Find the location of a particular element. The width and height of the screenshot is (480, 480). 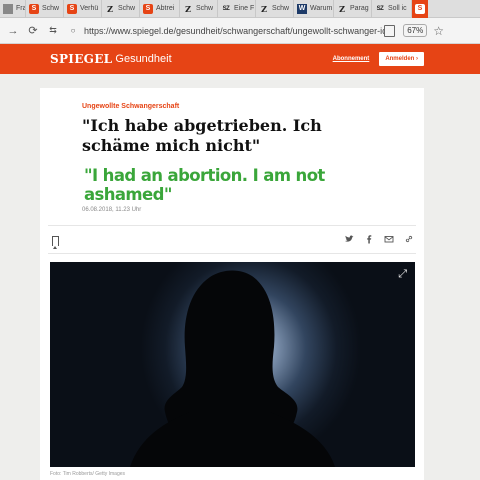

browser-tab-label: Warum is located at coordinates (321, 8).